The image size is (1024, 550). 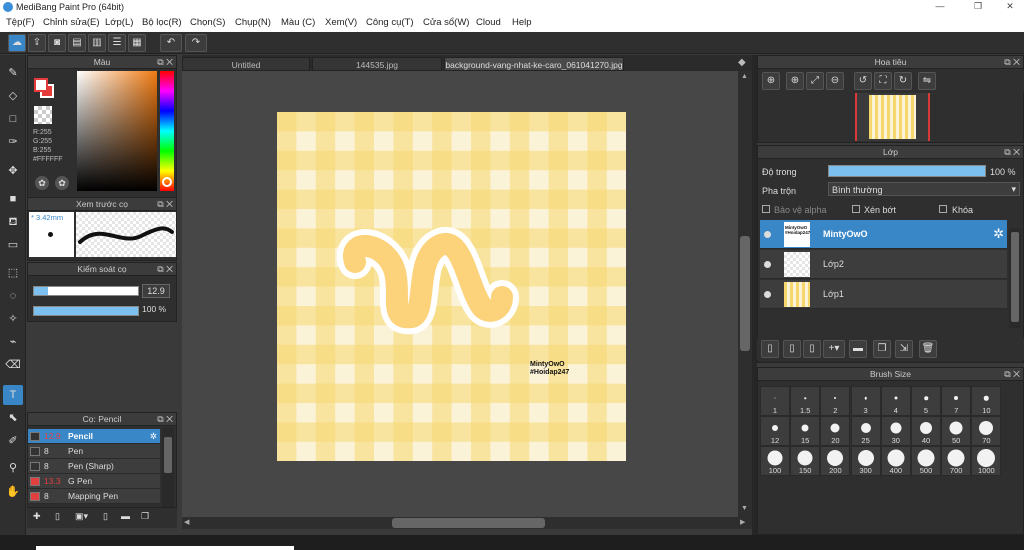 I want to click on tab-144535: 144535.jpg, so click(x=377, y=64).